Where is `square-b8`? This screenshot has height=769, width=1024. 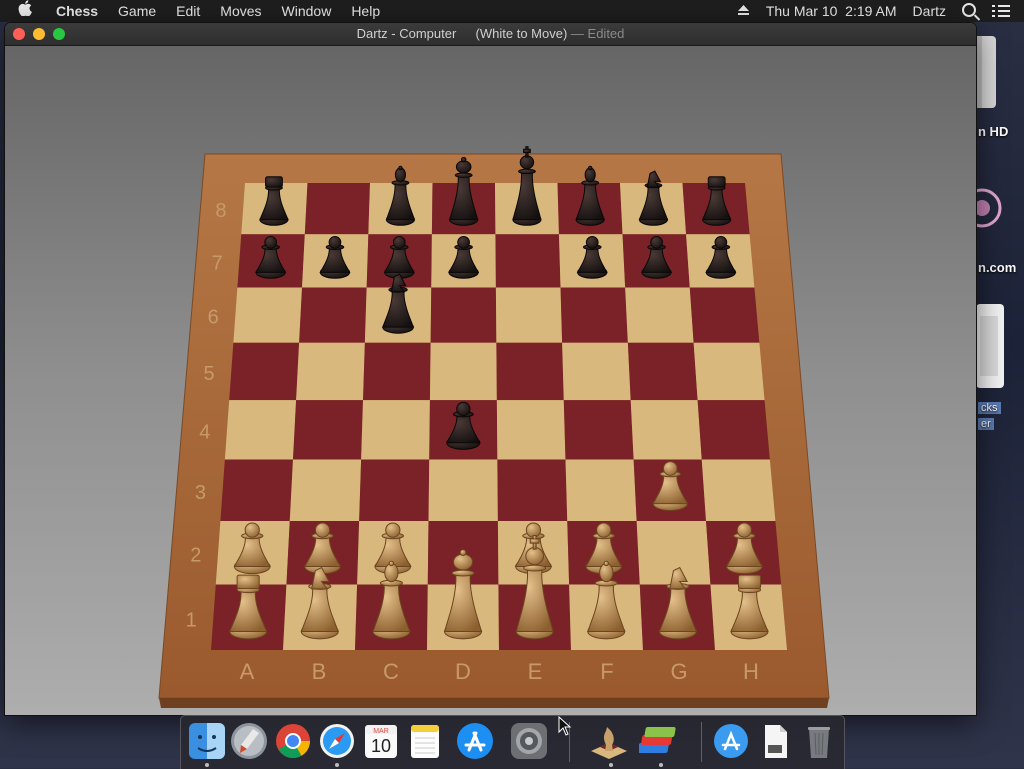 square-b8 is located at coordinates (337, 209).